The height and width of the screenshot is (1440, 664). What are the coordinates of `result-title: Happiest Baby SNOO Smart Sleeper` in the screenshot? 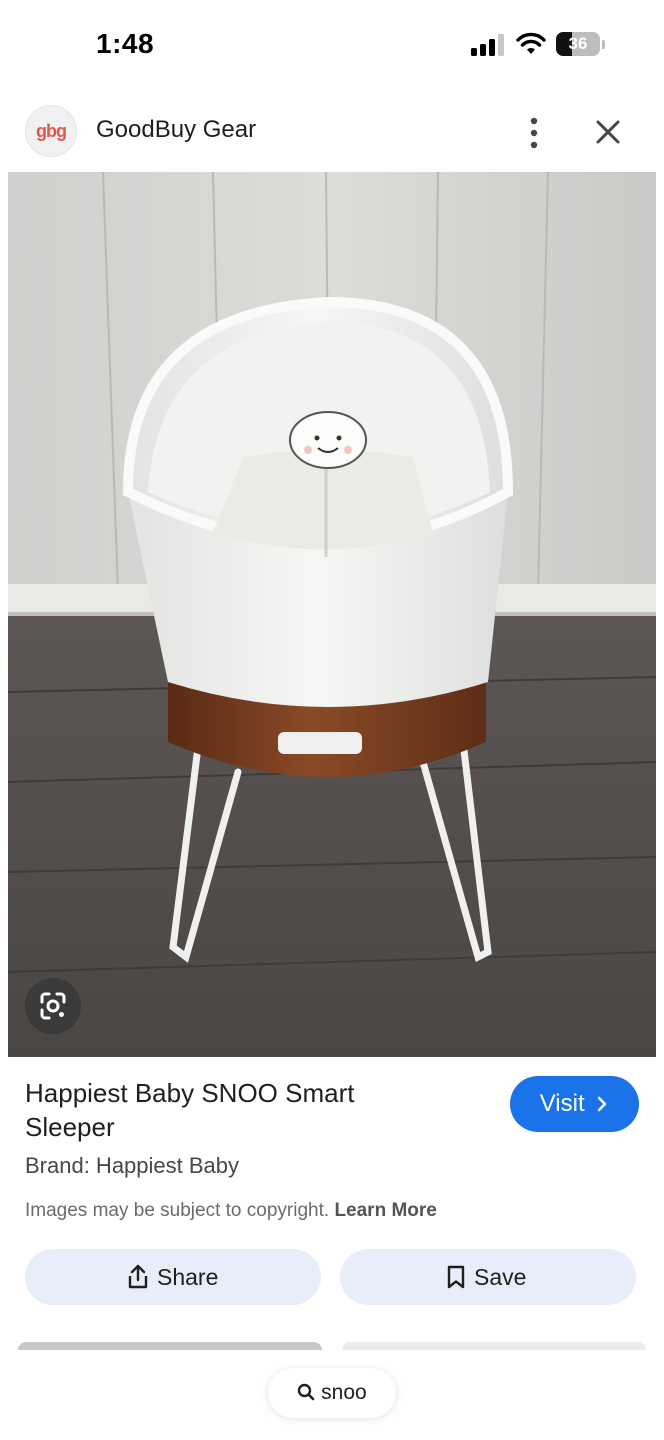 It's located at (235, 1110).